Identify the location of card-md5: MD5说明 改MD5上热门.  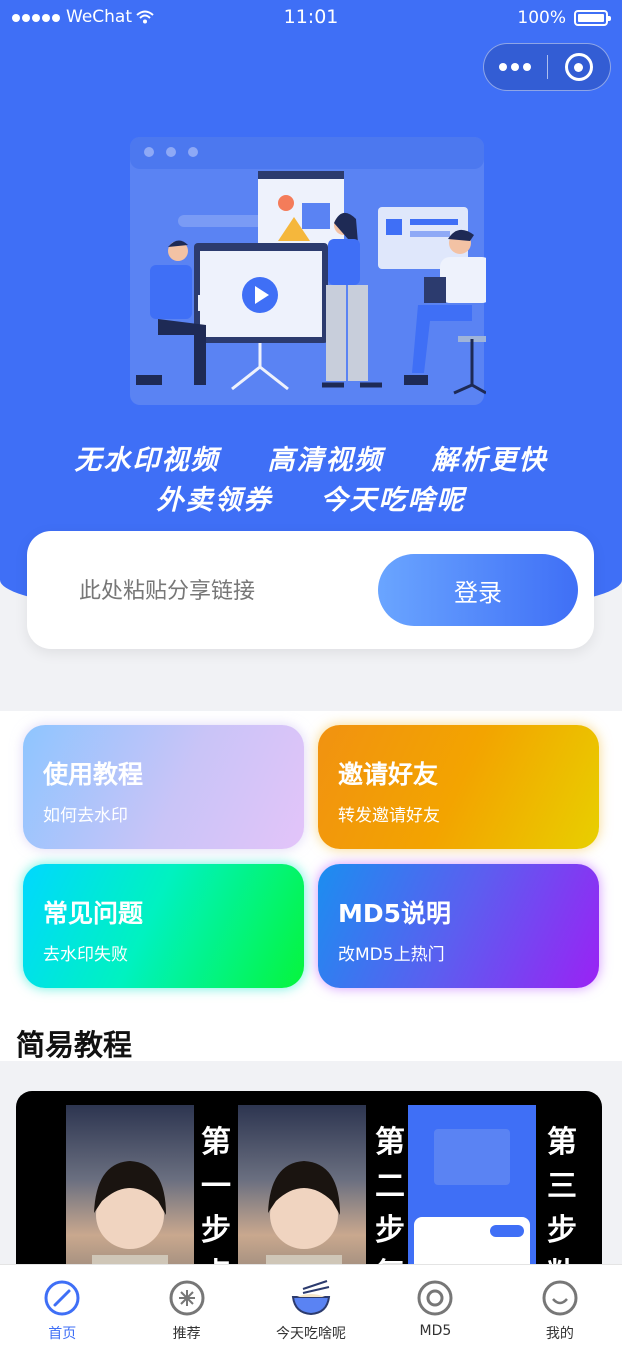
(458, 926).